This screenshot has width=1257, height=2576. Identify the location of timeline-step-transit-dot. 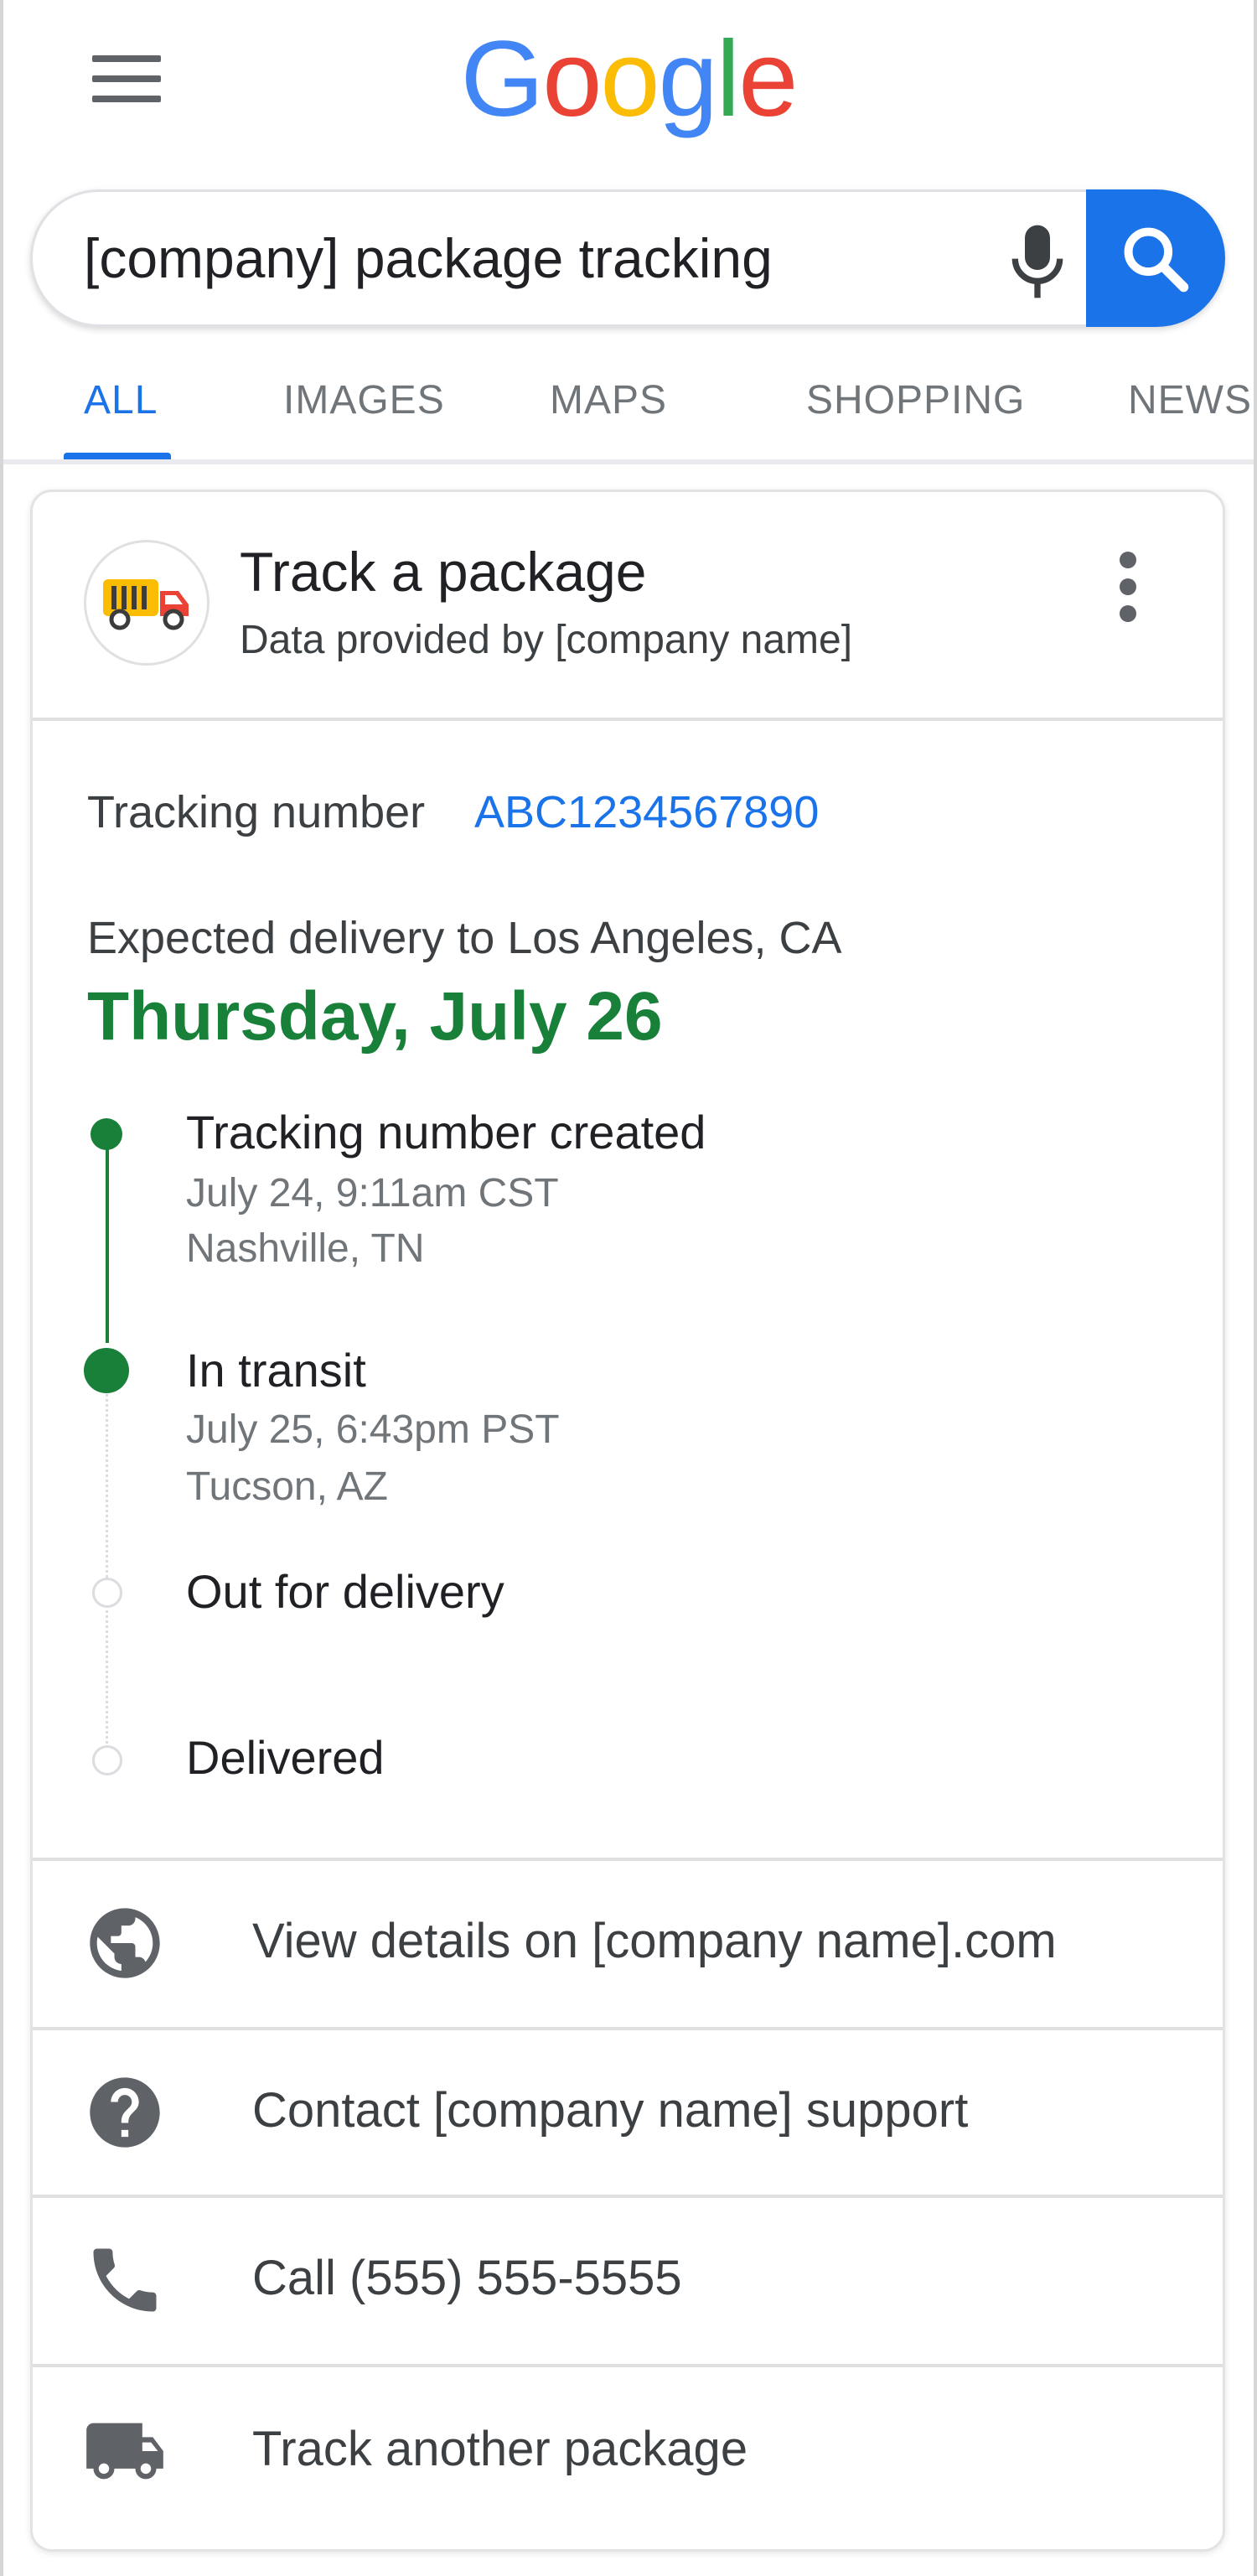
(106, 1370).